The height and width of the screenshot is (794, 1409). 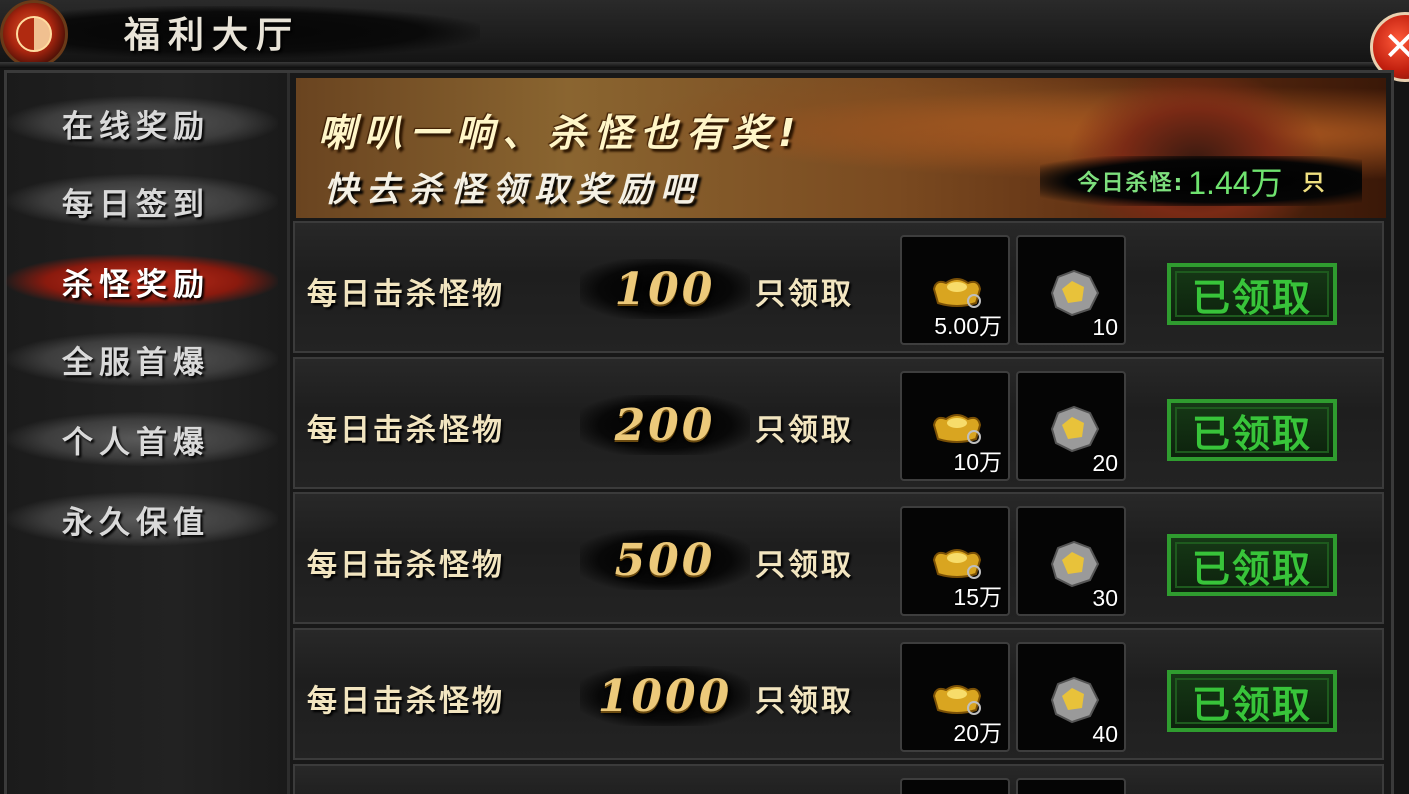 I want to click on sidebar-item-label: 在线奖励, so click(x=136, y=126).